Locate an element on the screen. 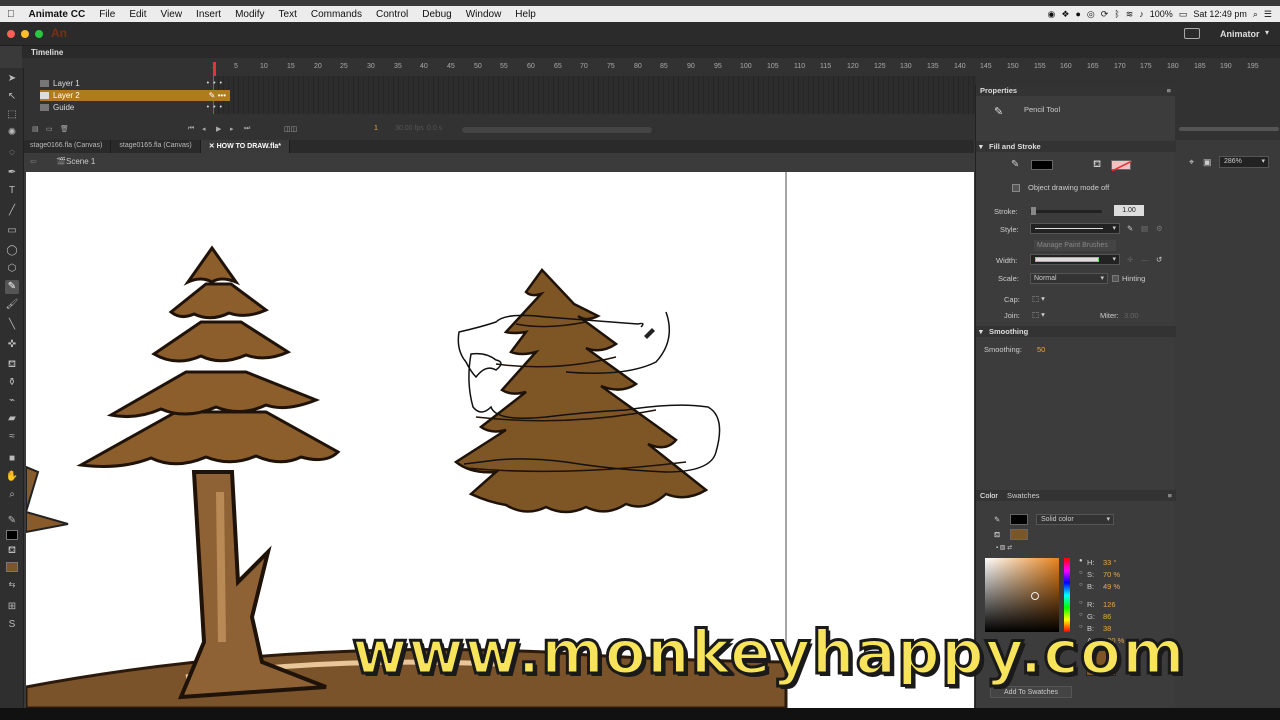  lasso-icon: ◌ is located at coordinates (12, 153).